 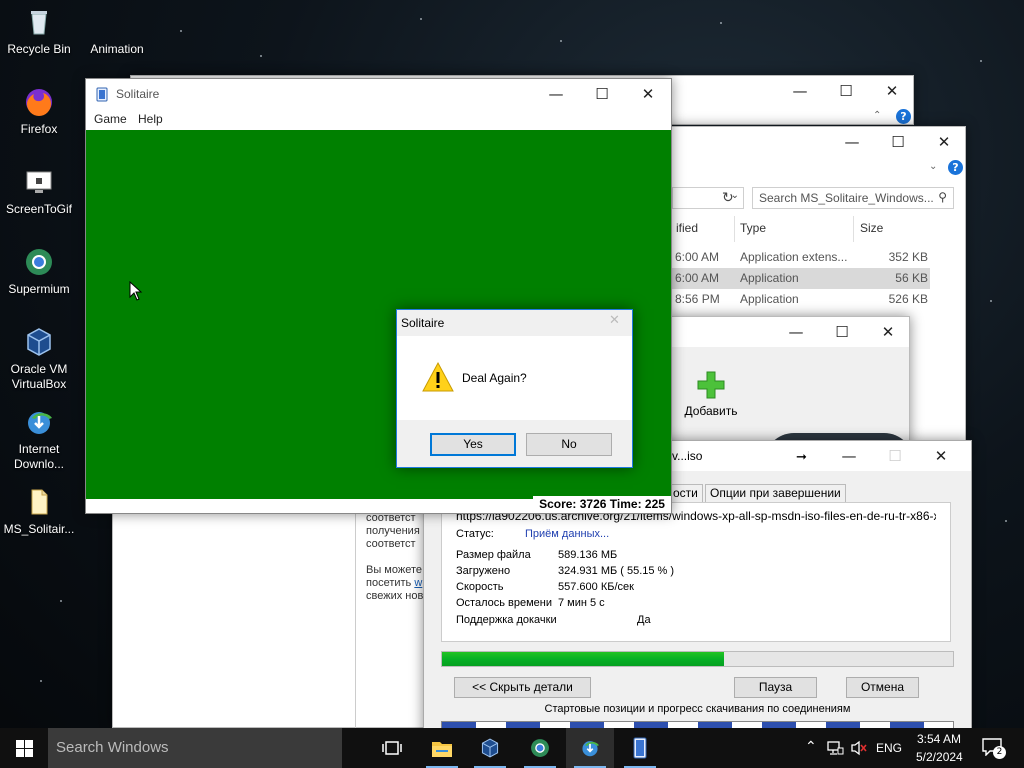 I want to click on file-row: 8:56 PM Application 526 KB, so click(x=801, y=299).